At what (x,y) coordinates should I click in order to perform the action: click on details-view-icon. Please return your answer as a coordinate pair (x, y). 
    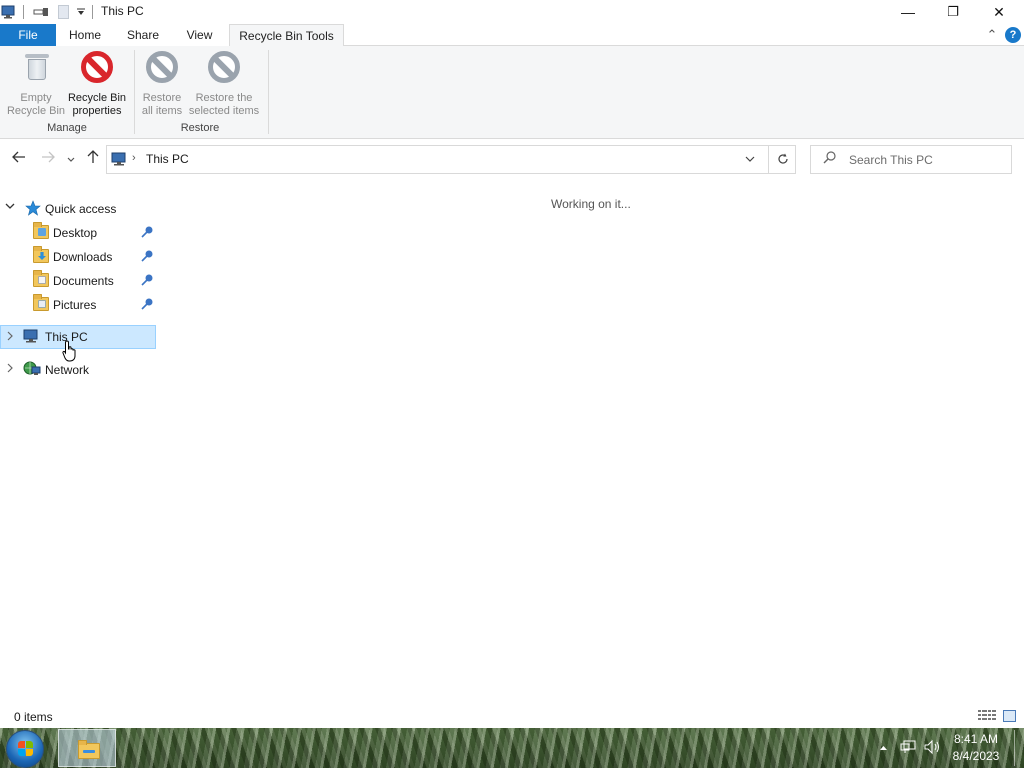
    Looking at the image, I should click on (987, 715).